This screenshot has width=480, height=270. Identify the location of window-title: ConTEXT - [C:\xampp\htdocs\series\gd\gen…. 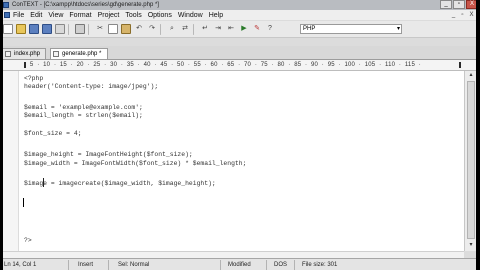
(85, 5).